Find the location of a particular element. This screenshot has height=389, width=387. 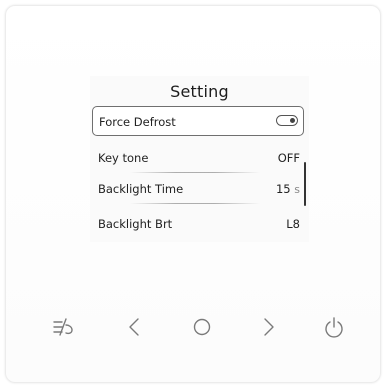

menu-item-value: 15 s is located at coordinates (288, 189).